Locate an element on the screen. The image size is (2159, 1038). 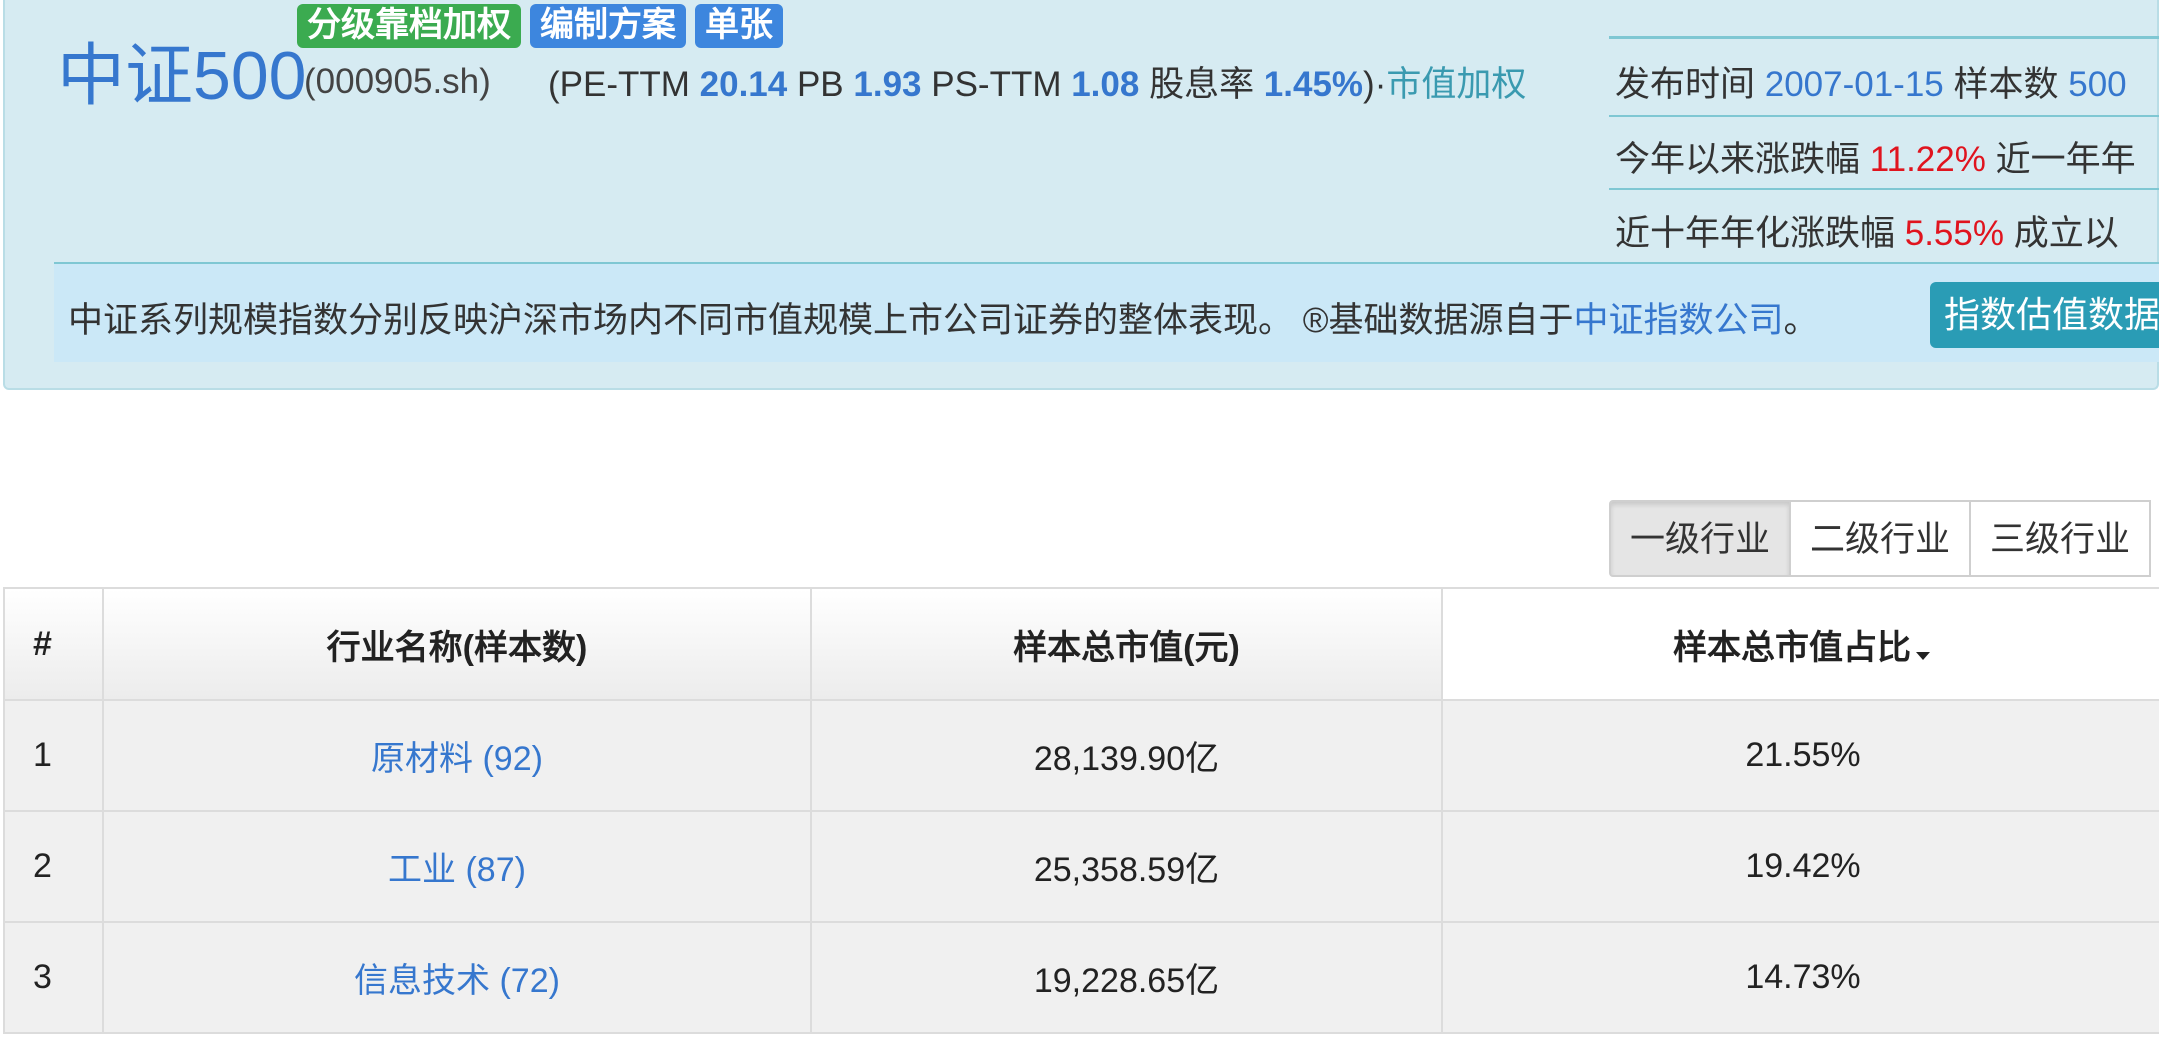
column-header-market-cap: 样本总市值(元) is located at coordinates (1126, 644).